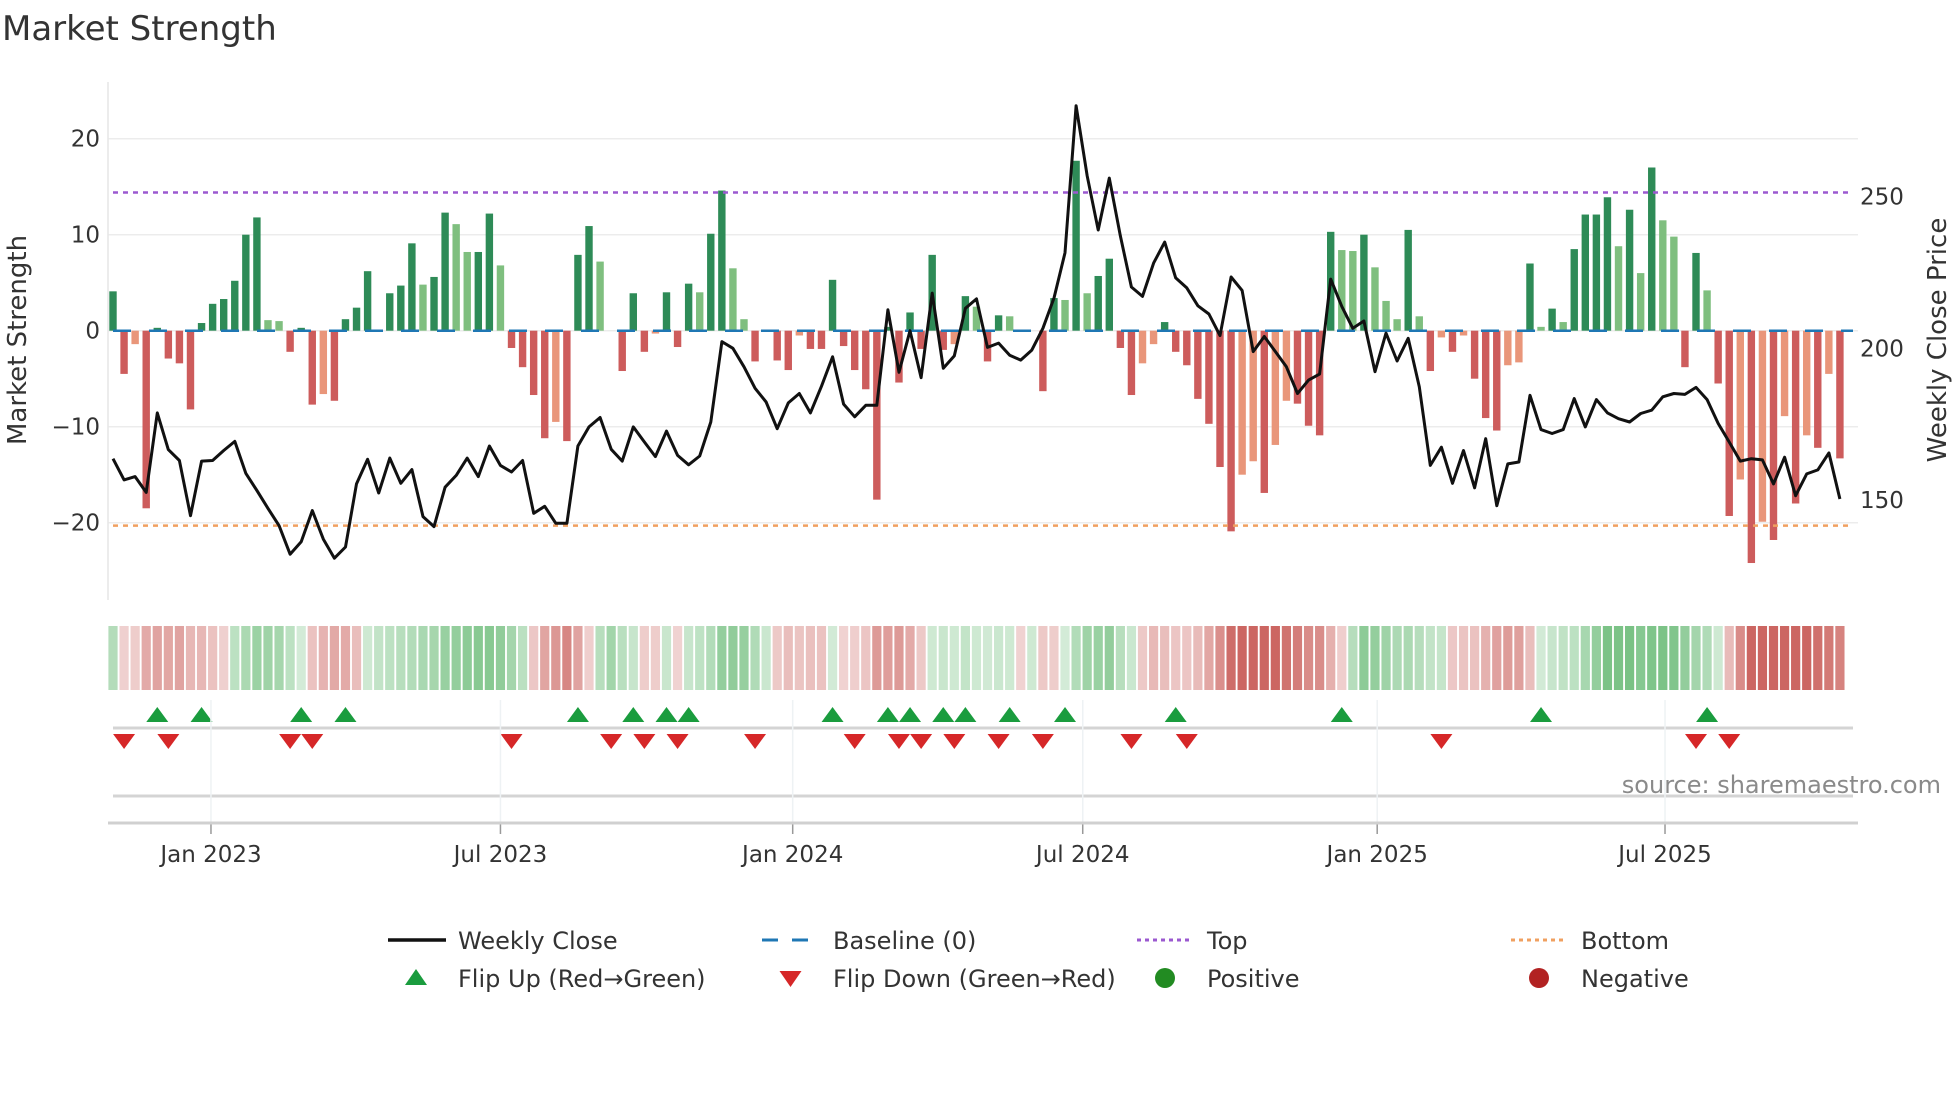  I want to click on legend-label: Baseline (0), so click(904, 941).